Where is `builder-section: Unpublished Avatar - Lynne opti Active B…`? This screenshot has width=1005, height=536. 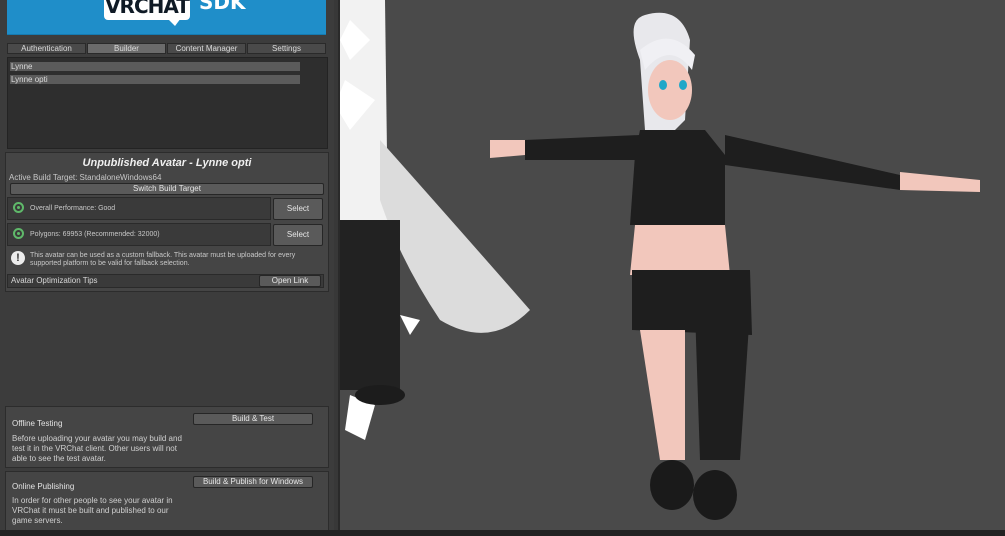 builder-section: Unpublished Avatar - Lynne opti Active B… is located at coordinates (167, 222).